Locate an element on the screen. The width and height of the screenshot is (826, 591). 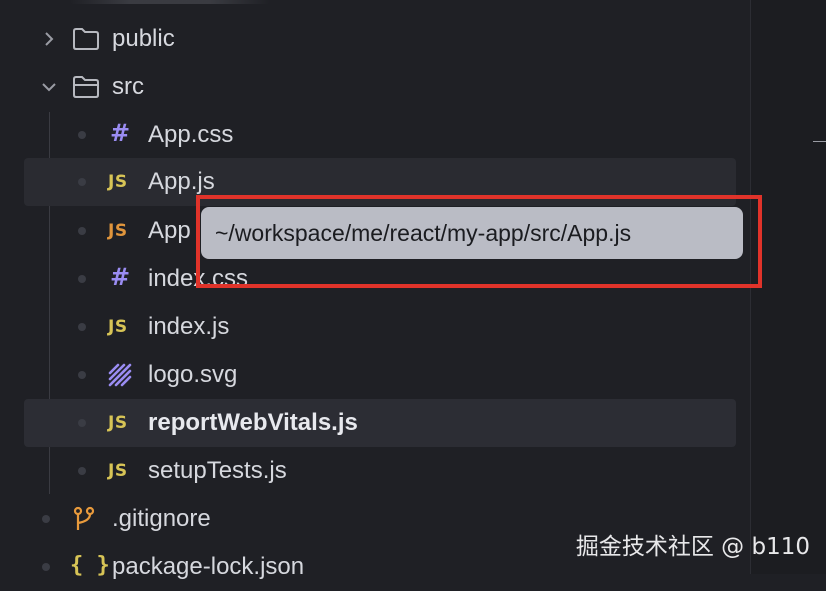
chevron-right-icon is located at coordinates (49, 39).